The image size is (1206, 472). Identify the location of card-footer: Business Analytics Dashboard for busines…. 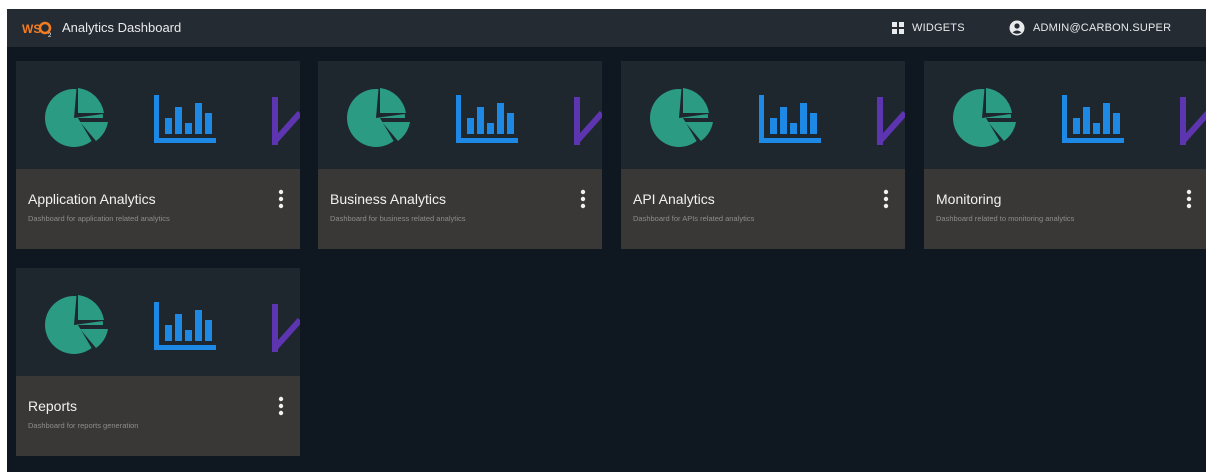
(460, 209).